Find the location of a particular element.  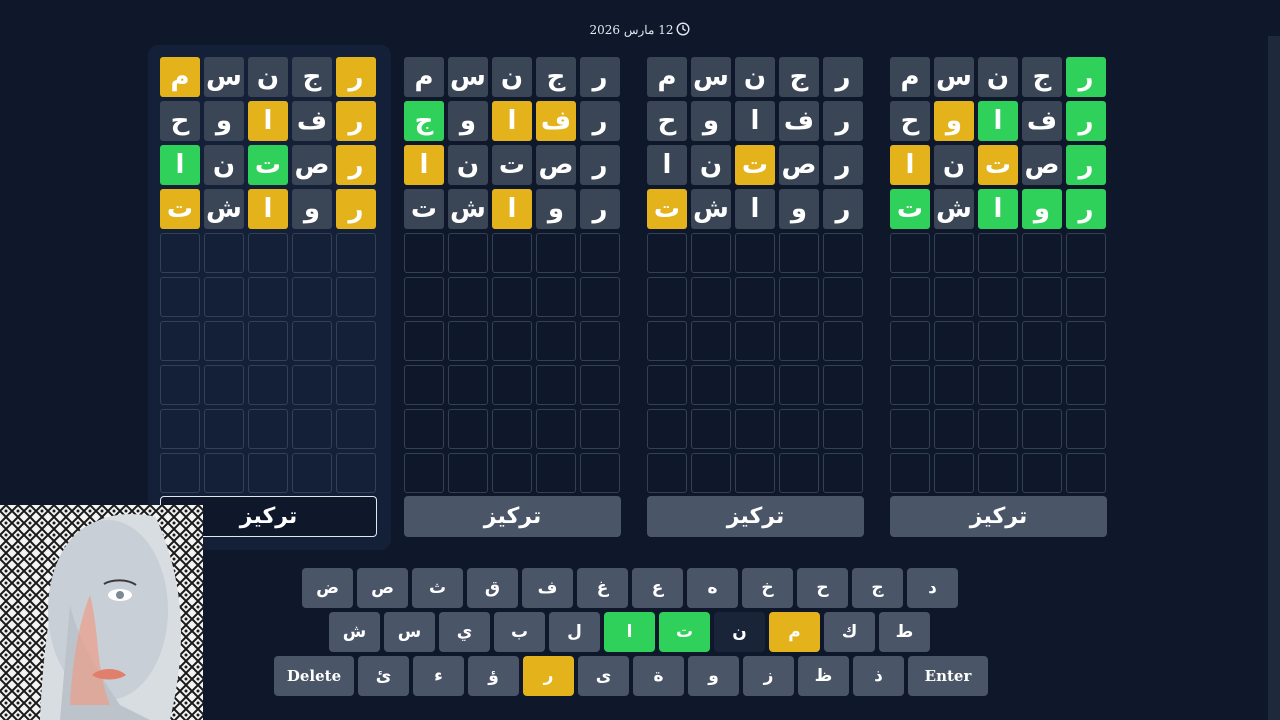

letter-key: ي is located at coordinates (464, 632).